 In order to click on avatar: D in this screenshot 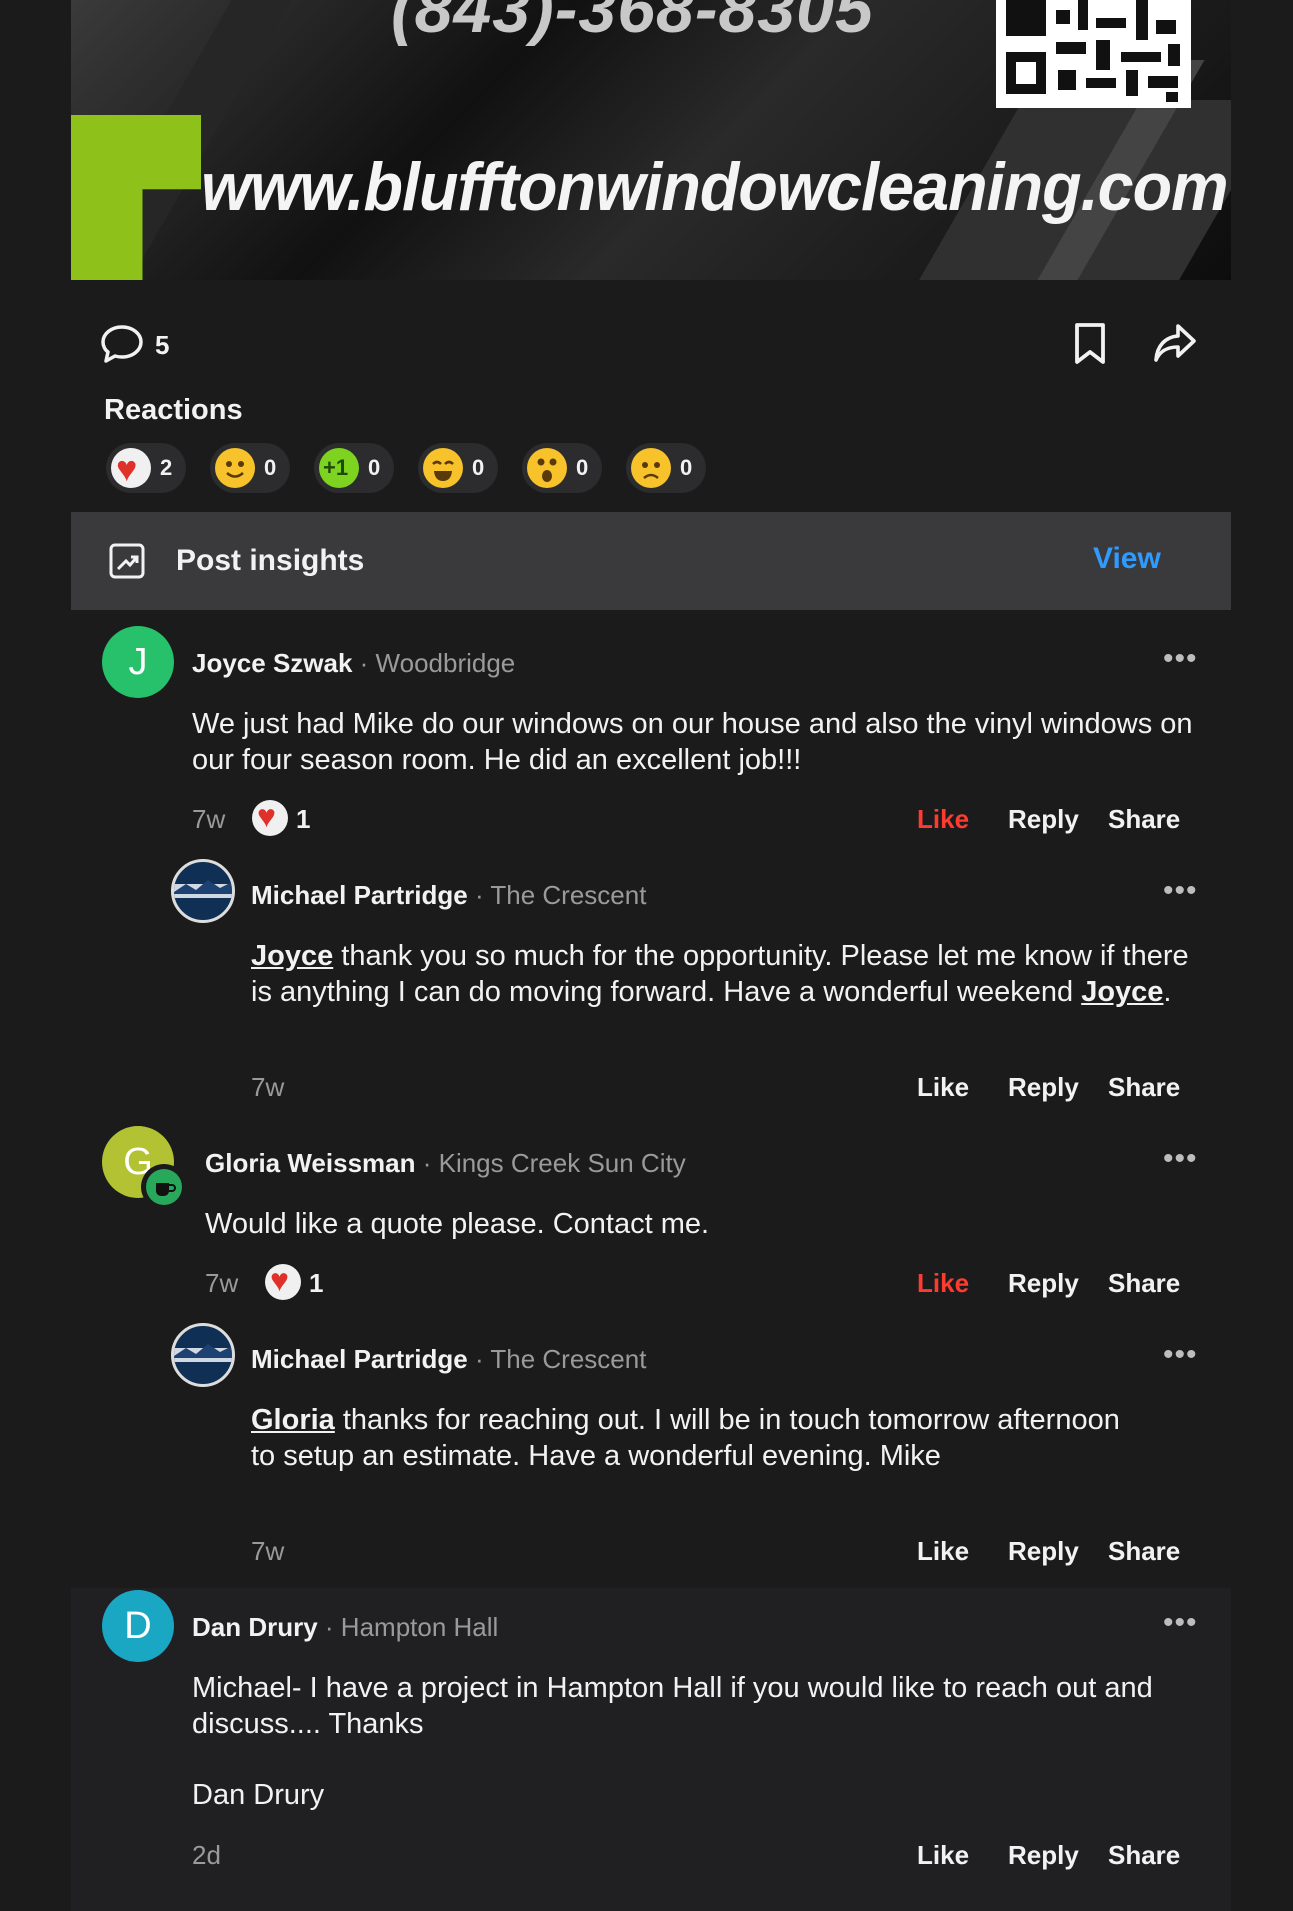, I will do `click(138, 1626)`.